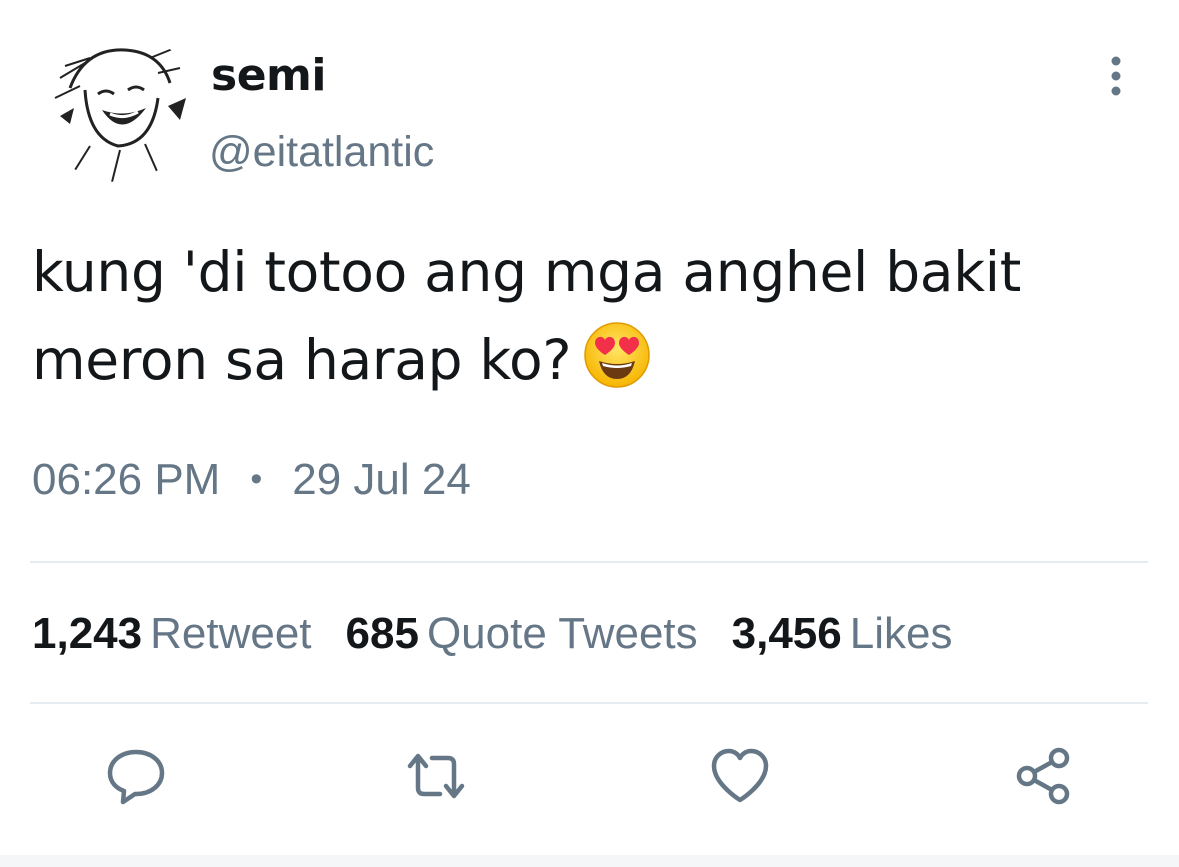  Describe the element at coordinates (901, 633) in the screenshot. I see `likes-label: Likes` at that location.